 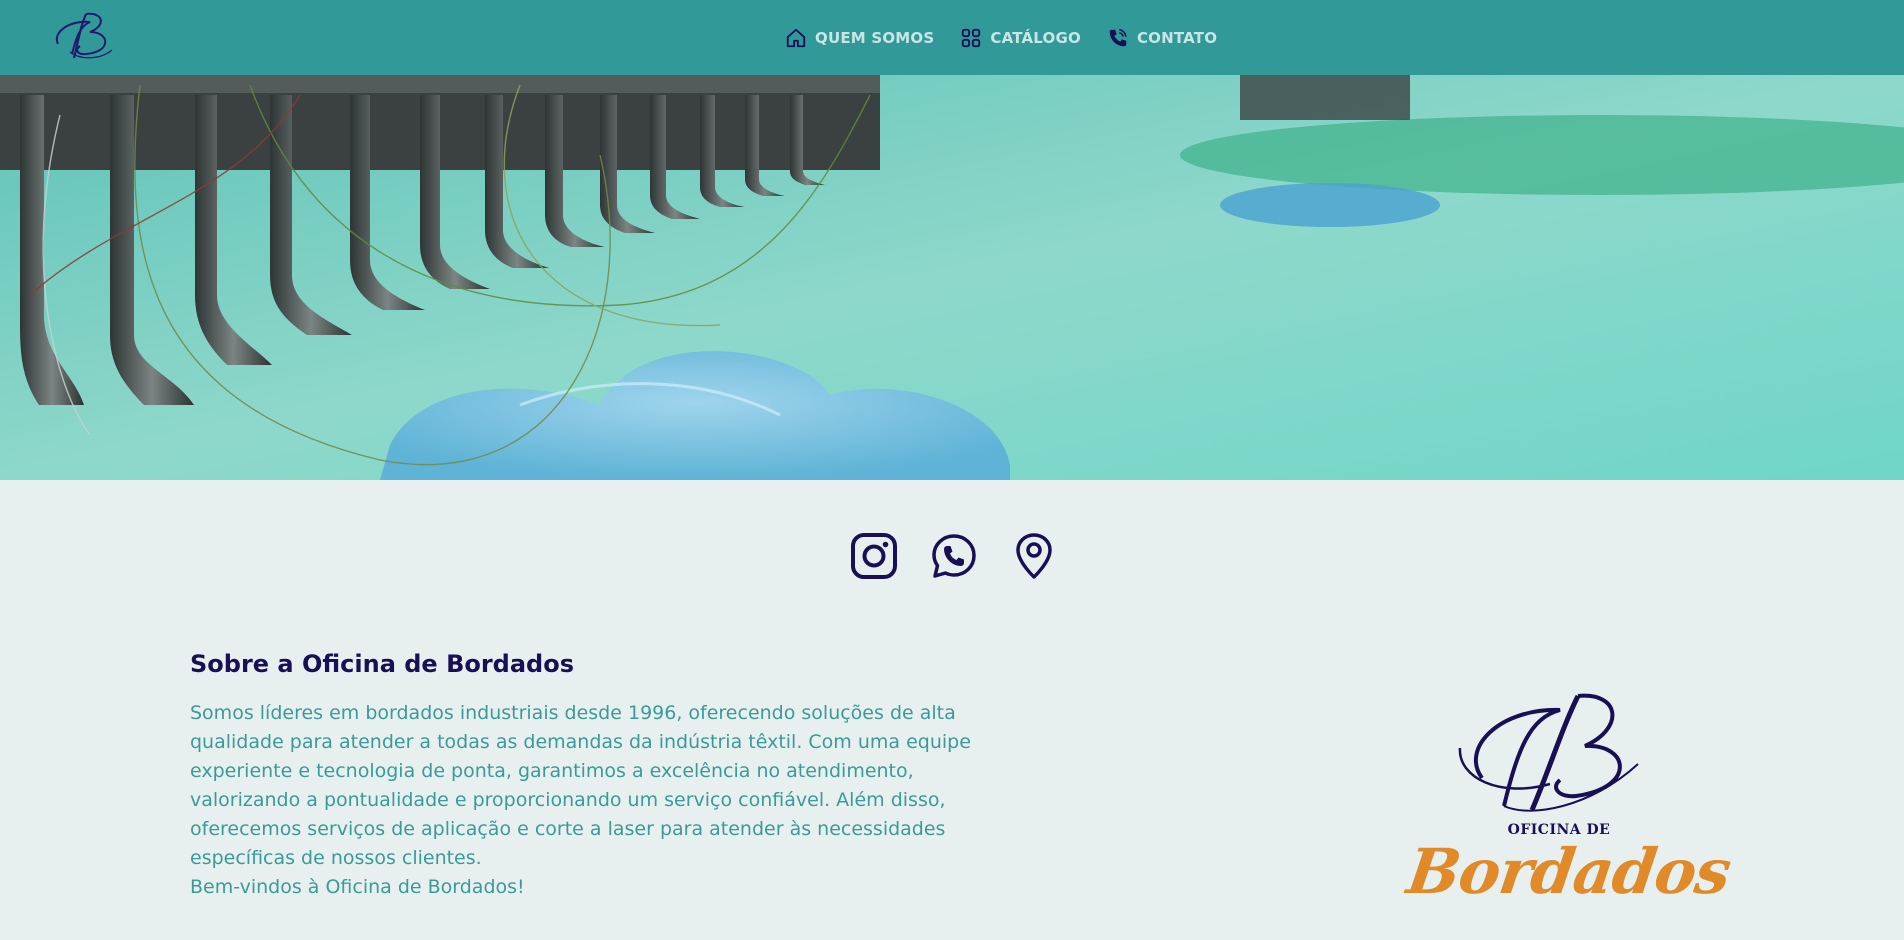 What do you see at coordinates (382, 664) in the screenshot?
I see `about-title: Sobre a Oficina de Bordados` at bounding box center [382, 664].